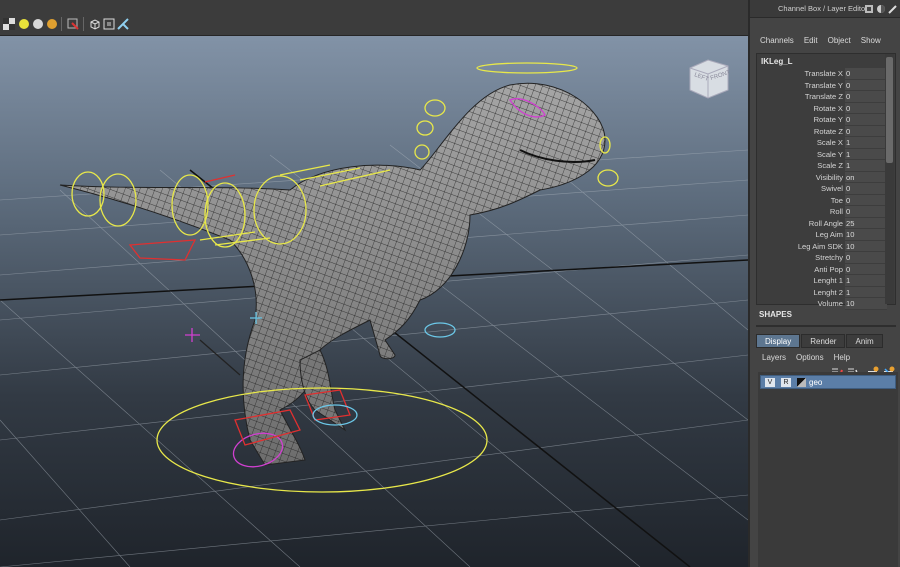 This screenshot has width=900, height=567. Describe the element at coordinates (881, 9) in the screenshot. I see `attribute-editor-icon` at that location.